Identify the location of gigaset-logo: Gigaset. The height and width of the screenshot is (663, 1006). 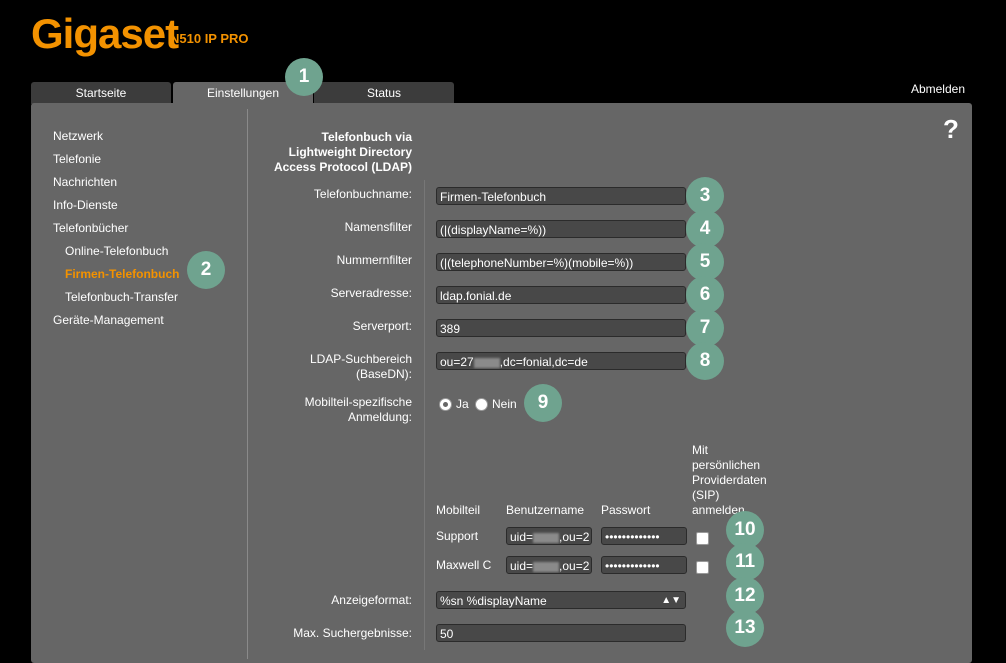
(105, 33).